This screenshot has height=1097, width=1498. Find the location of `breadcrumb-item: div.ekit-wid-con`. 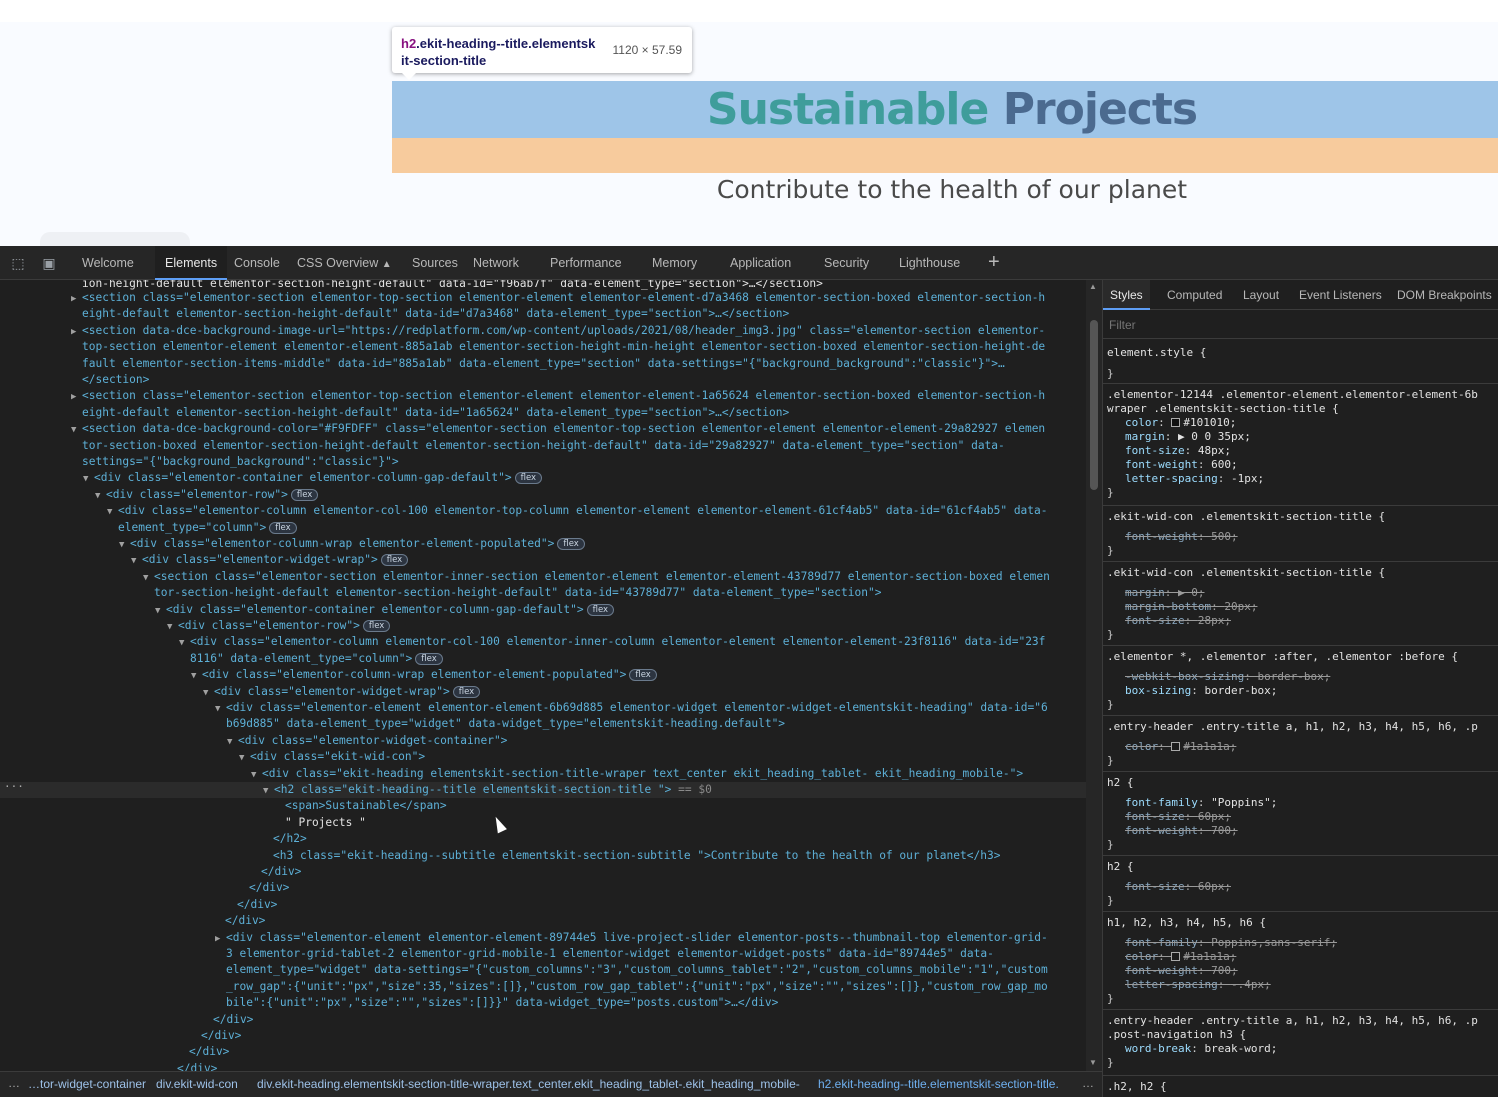

breadcrumb-item: div.ekit-wid-con is located at coordinates (197, 1084).